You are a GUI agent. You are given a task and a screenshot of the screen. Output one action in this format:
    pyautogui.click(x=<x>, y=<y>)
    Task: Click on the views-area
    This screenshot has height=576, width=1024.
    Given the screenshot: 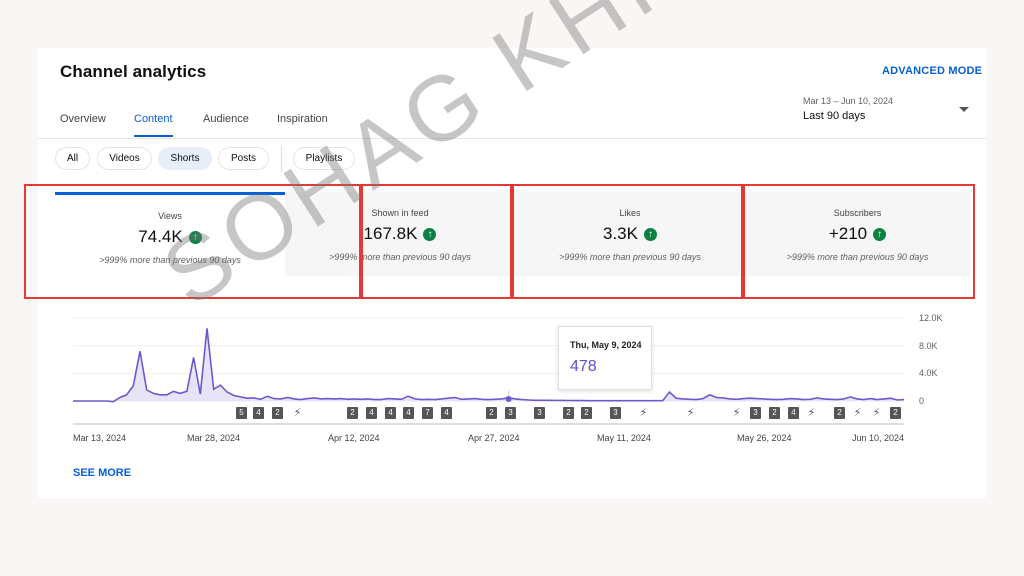 What is the action you would take?
    pyautogui.click(x=488, y=365)
    